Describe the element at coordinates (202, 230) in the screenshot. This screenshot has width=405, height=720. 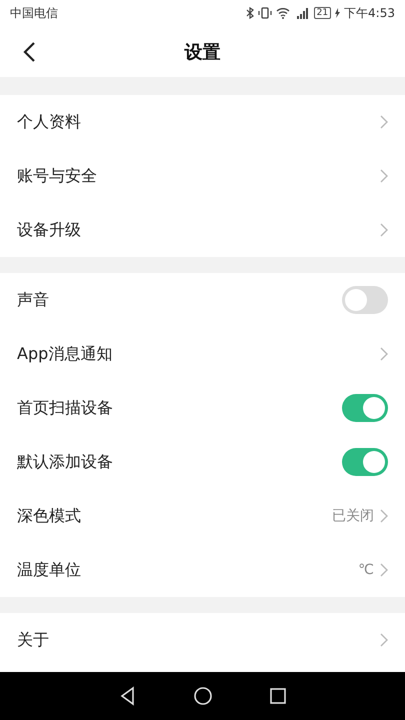
I see `settings-row: 设备升级` at that location.